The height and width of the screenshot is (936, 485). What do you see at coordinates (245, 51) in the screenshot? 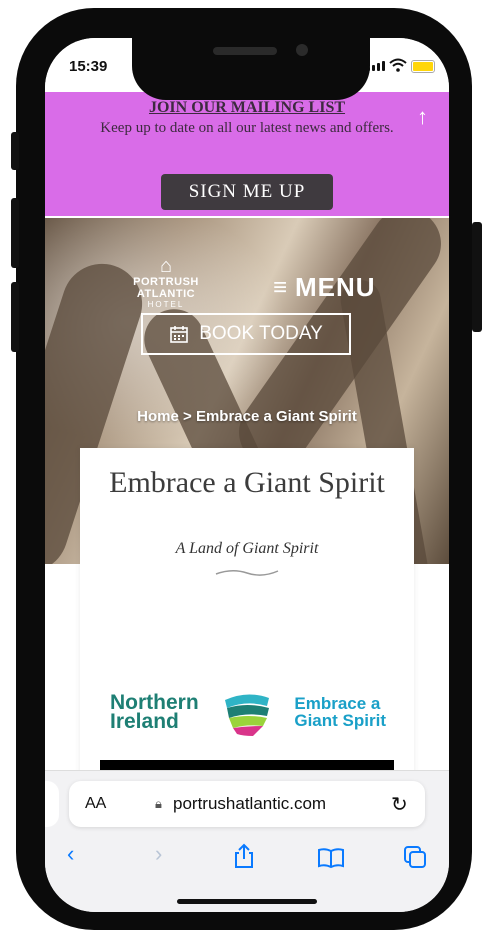
I see `speaker-grille` at bounding box center [245, 51].